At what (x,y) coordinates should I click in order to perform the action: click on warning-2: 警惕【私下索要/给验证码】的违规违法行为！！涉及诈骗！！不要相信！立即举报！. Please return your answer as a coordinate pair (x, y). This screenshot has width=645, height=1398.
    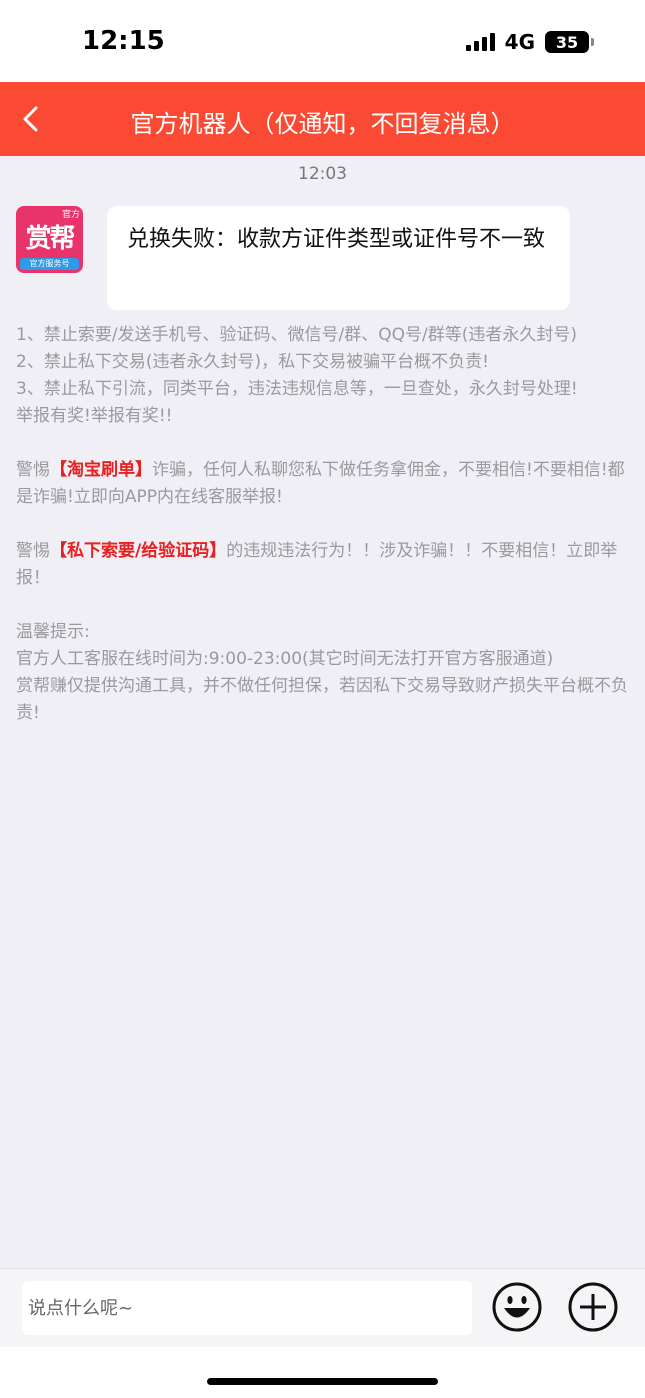
    Looking at the image, I should click on (323, 565).